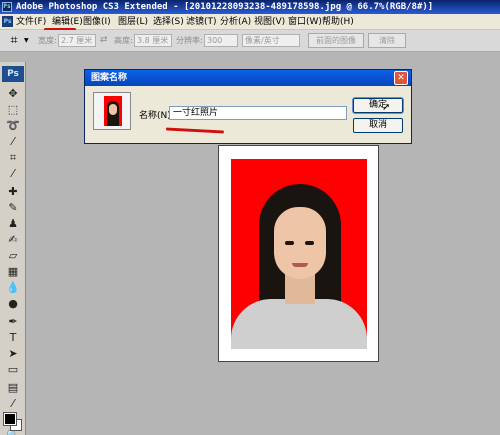  I want to click on photoshop-logo: Ps, so click(13, 74).